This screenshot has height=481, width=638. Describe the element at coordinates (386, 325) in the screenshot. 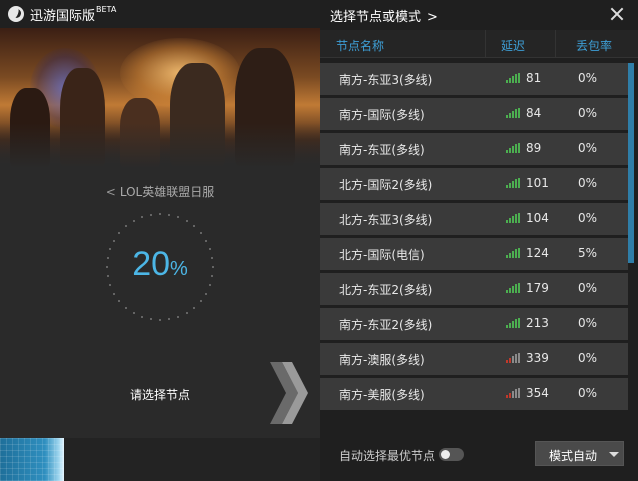

I see `node-name: 南方-东亚2(多线)` at that location.